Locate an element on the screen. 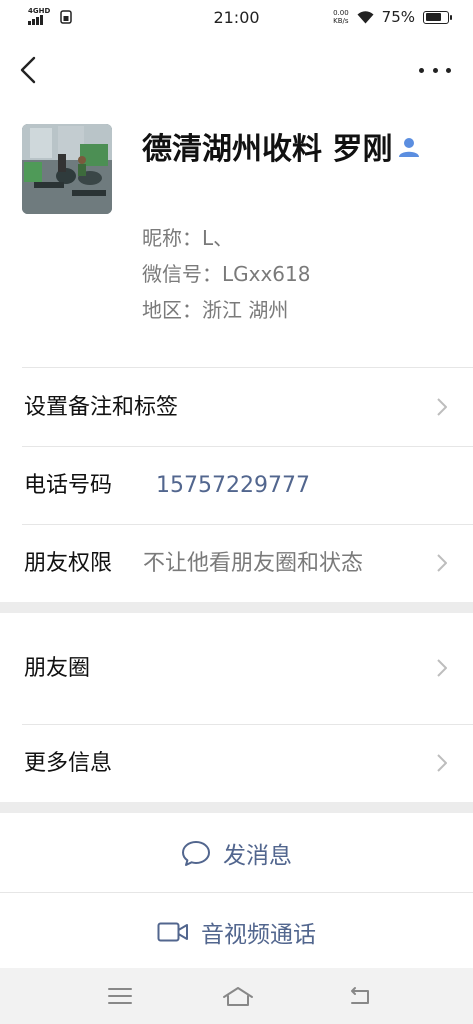  wechat-id: 微信号：LGxx618 is located at coordinates (226, 274).